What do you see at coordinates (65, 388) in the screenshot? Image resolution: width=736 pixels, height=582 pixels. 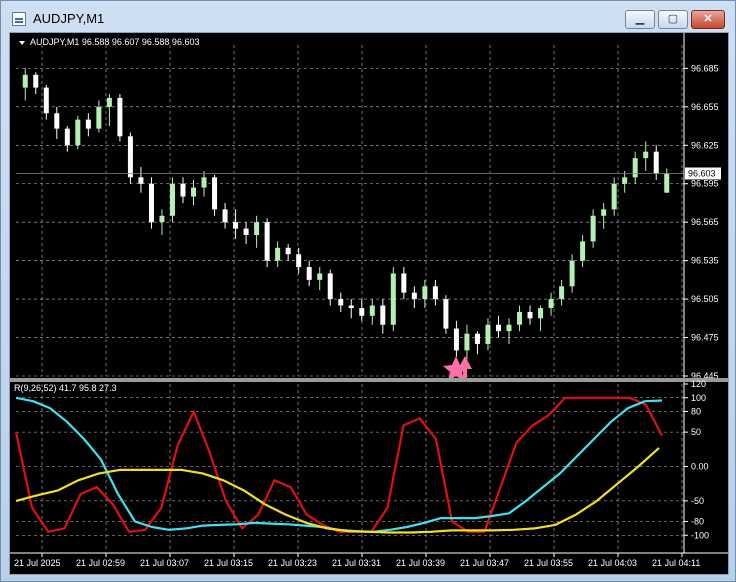 I see `indicator-label: R(9,26,52) 41.7 95.8 27.3` at bounding box center [65, 388].